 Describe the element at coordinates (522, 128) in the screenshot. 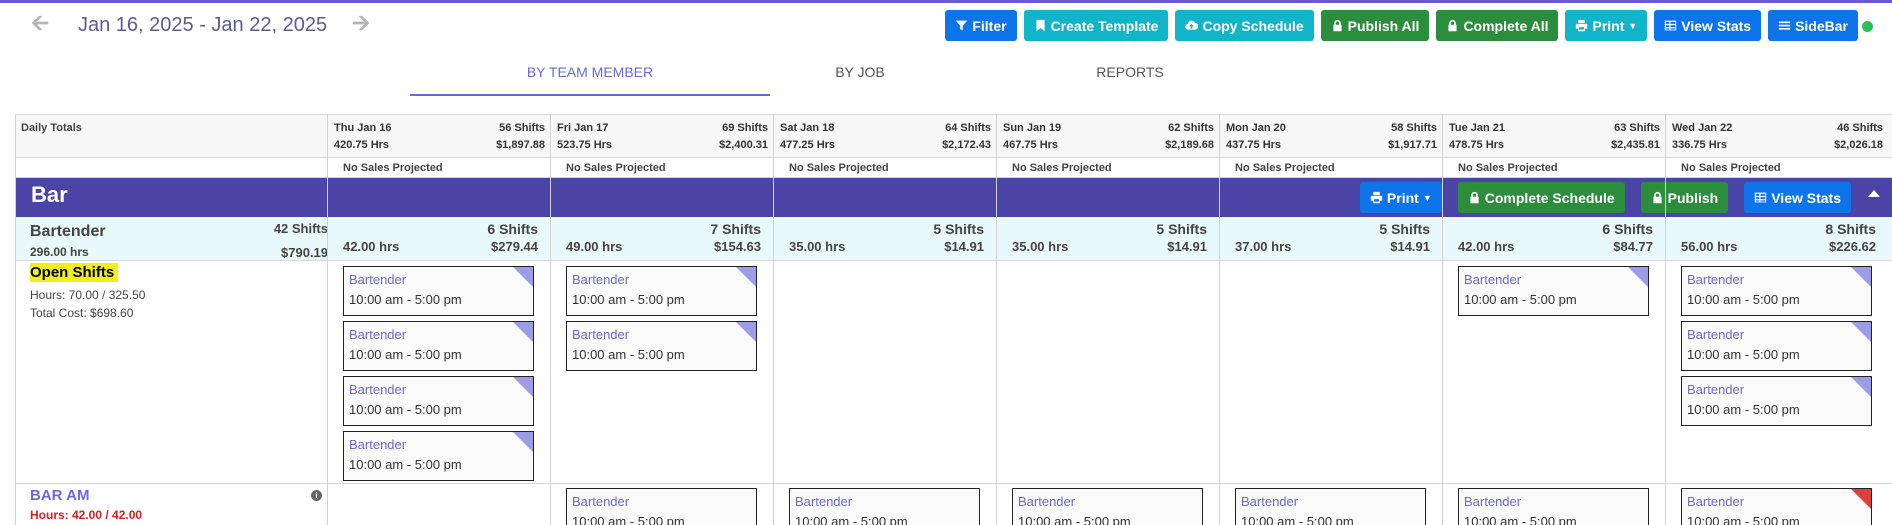

I see `day-shift-count: 56 Shifts` at that location.